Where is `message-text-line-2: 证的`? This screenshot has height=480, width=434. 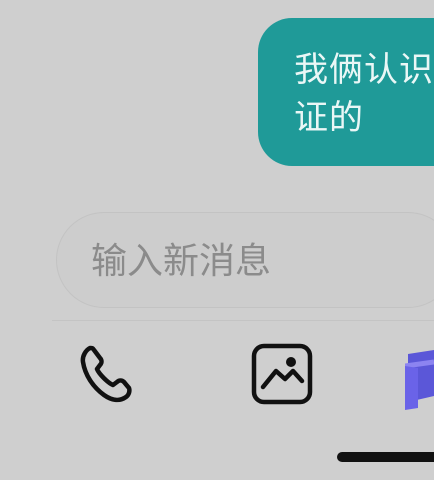
message-text-line-2: 证的 is located at coordinates (329, 118).